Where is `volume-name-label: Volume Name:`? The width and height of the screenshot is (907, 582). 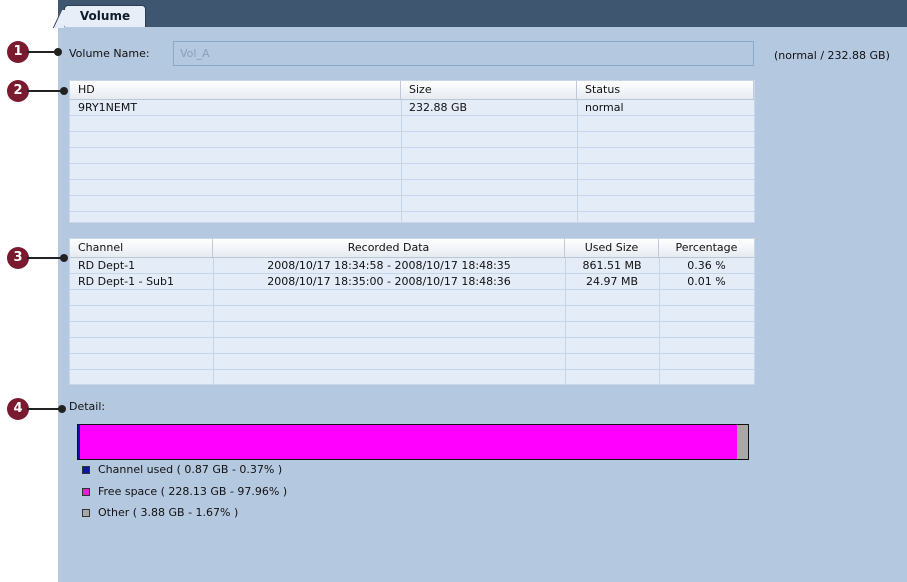 volume-name-label: Volume Name: is located at coordinates (109, 53).